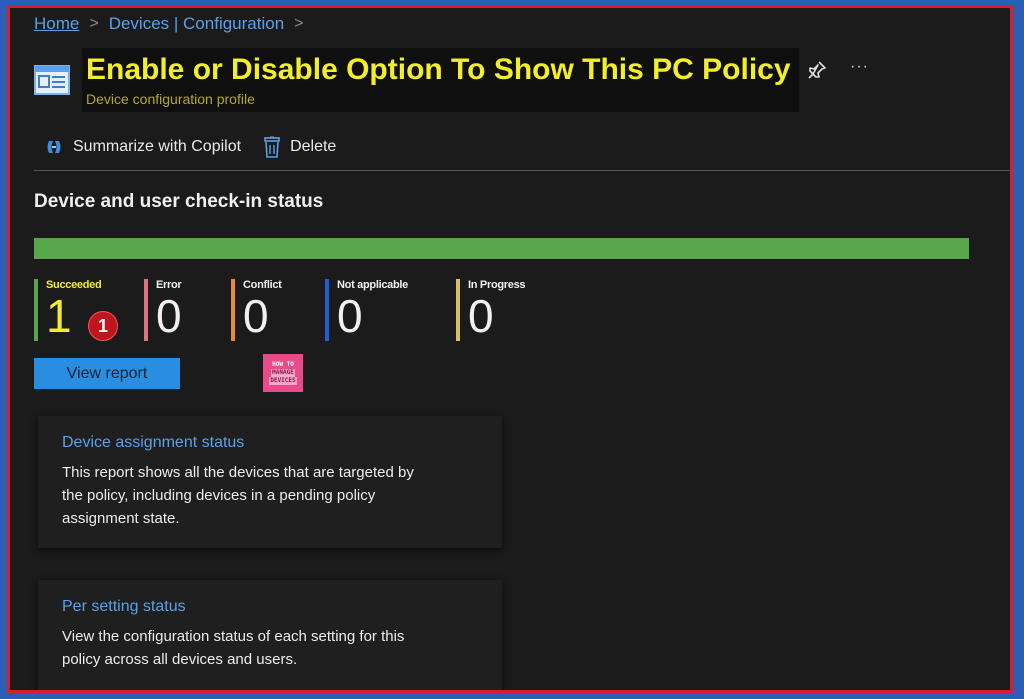  I want to click on stat-conflict: Conflict 0, so click(256, 310).